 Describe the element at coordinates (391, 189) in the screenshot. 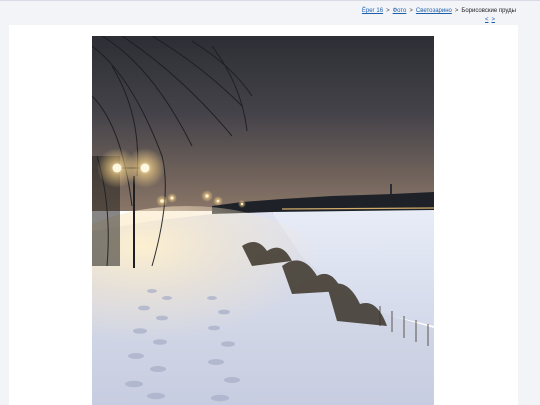

I see `distant-tower` at that location.